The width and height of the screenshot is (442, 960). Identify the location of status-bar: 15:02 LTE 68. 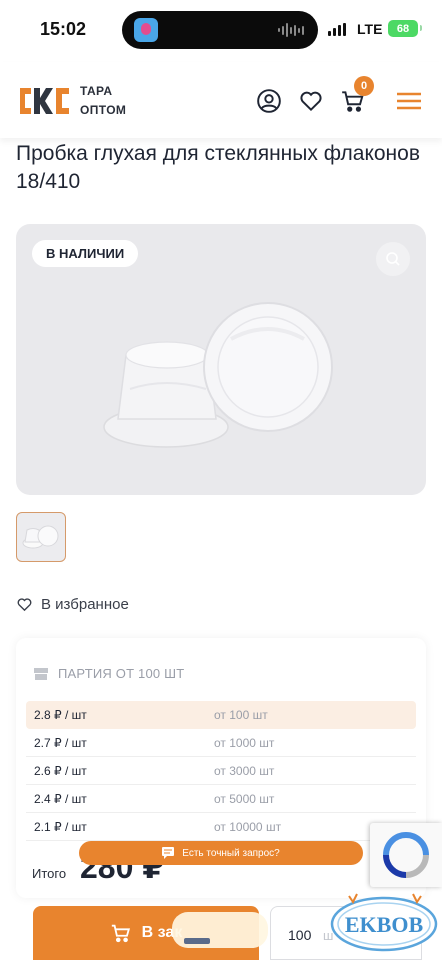
(221, 31).